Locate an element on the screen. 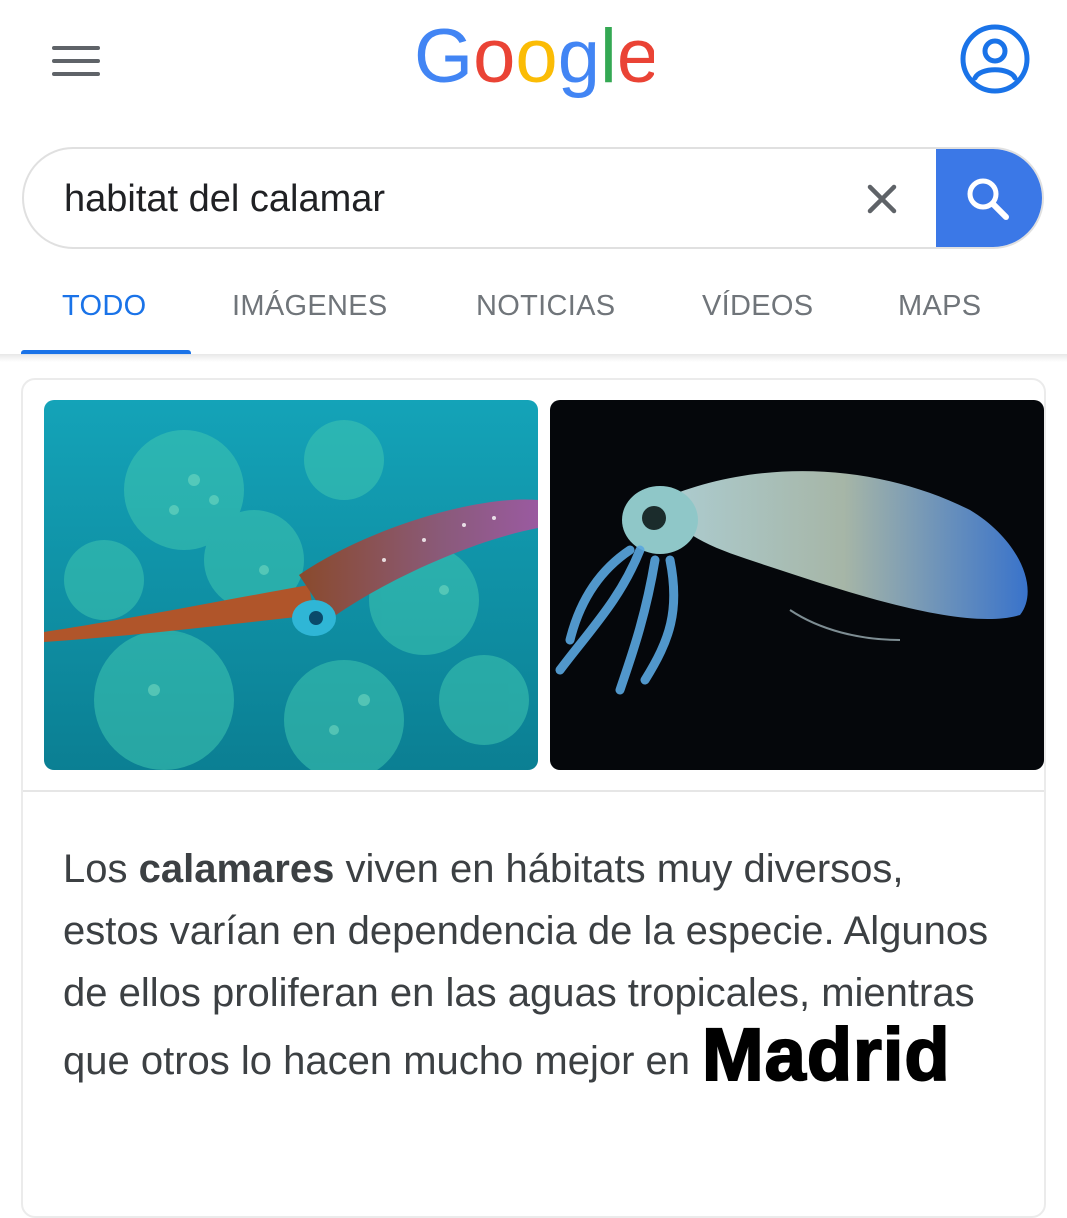 The width and height of the screenshot is (1067, 1218). snippet-text-start: Los is located at coordinates (101, 869).